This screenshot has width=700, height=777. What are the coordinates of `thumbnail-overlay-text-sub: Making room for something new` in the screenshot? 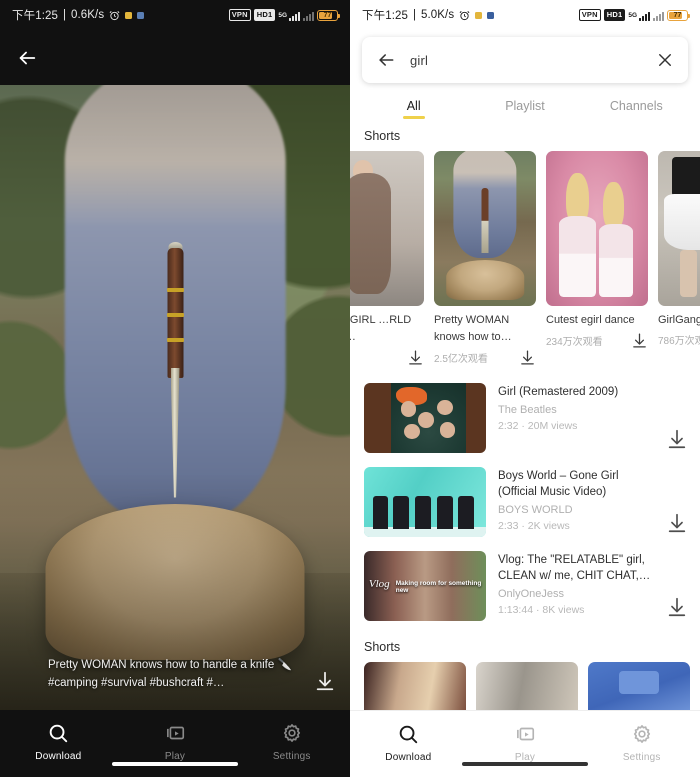 It's located at (438, 587).